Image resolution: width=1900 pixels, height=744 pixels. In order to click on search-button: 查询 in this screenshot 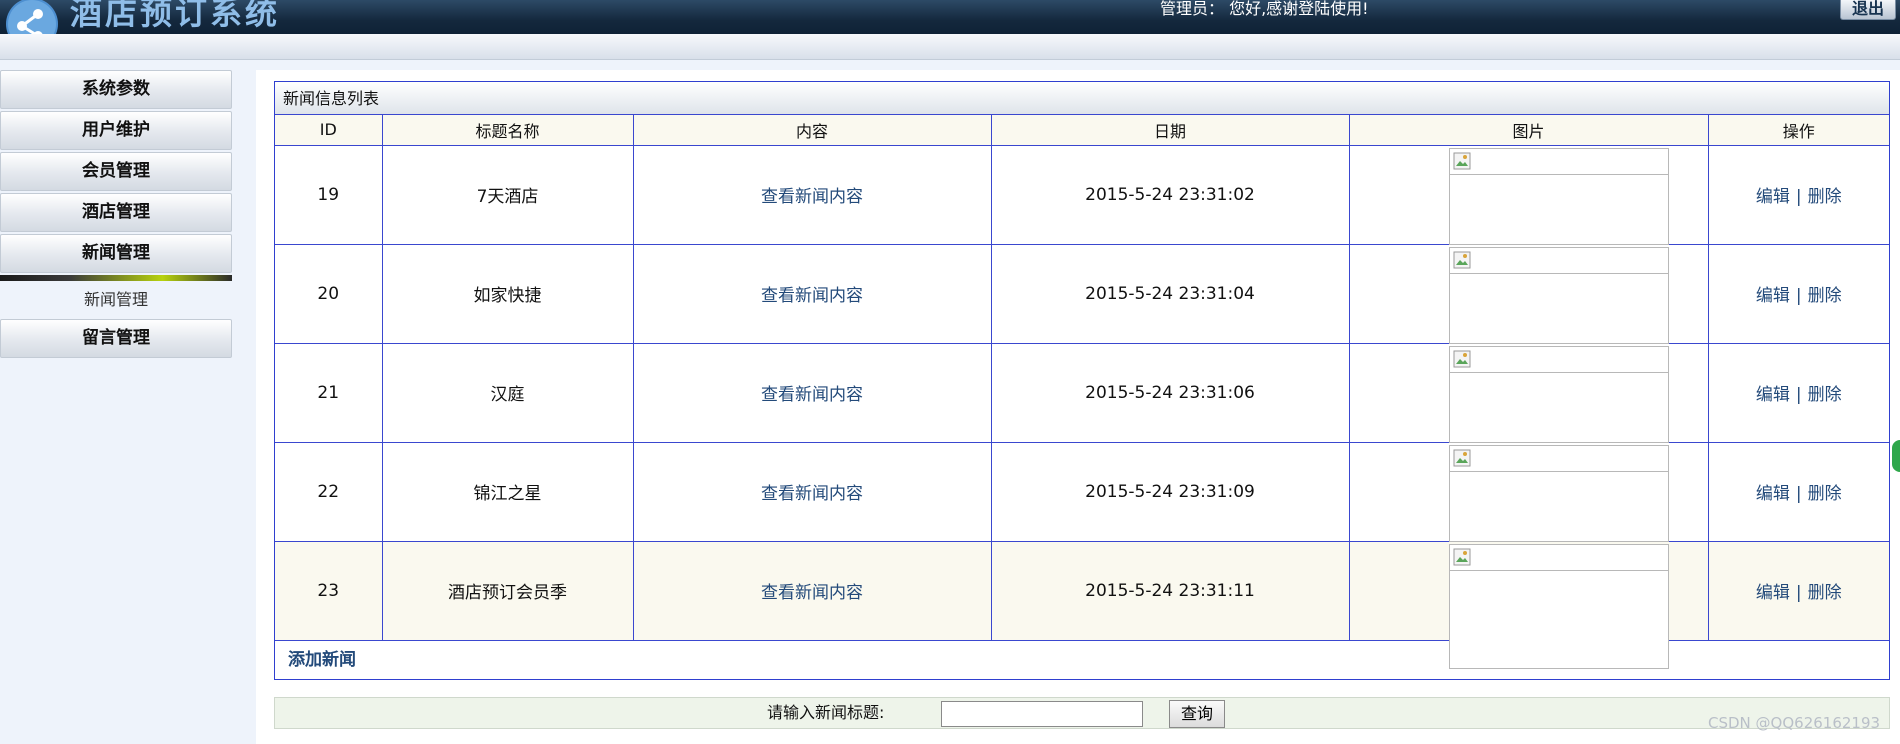, I will do `click(1197, 714)`.